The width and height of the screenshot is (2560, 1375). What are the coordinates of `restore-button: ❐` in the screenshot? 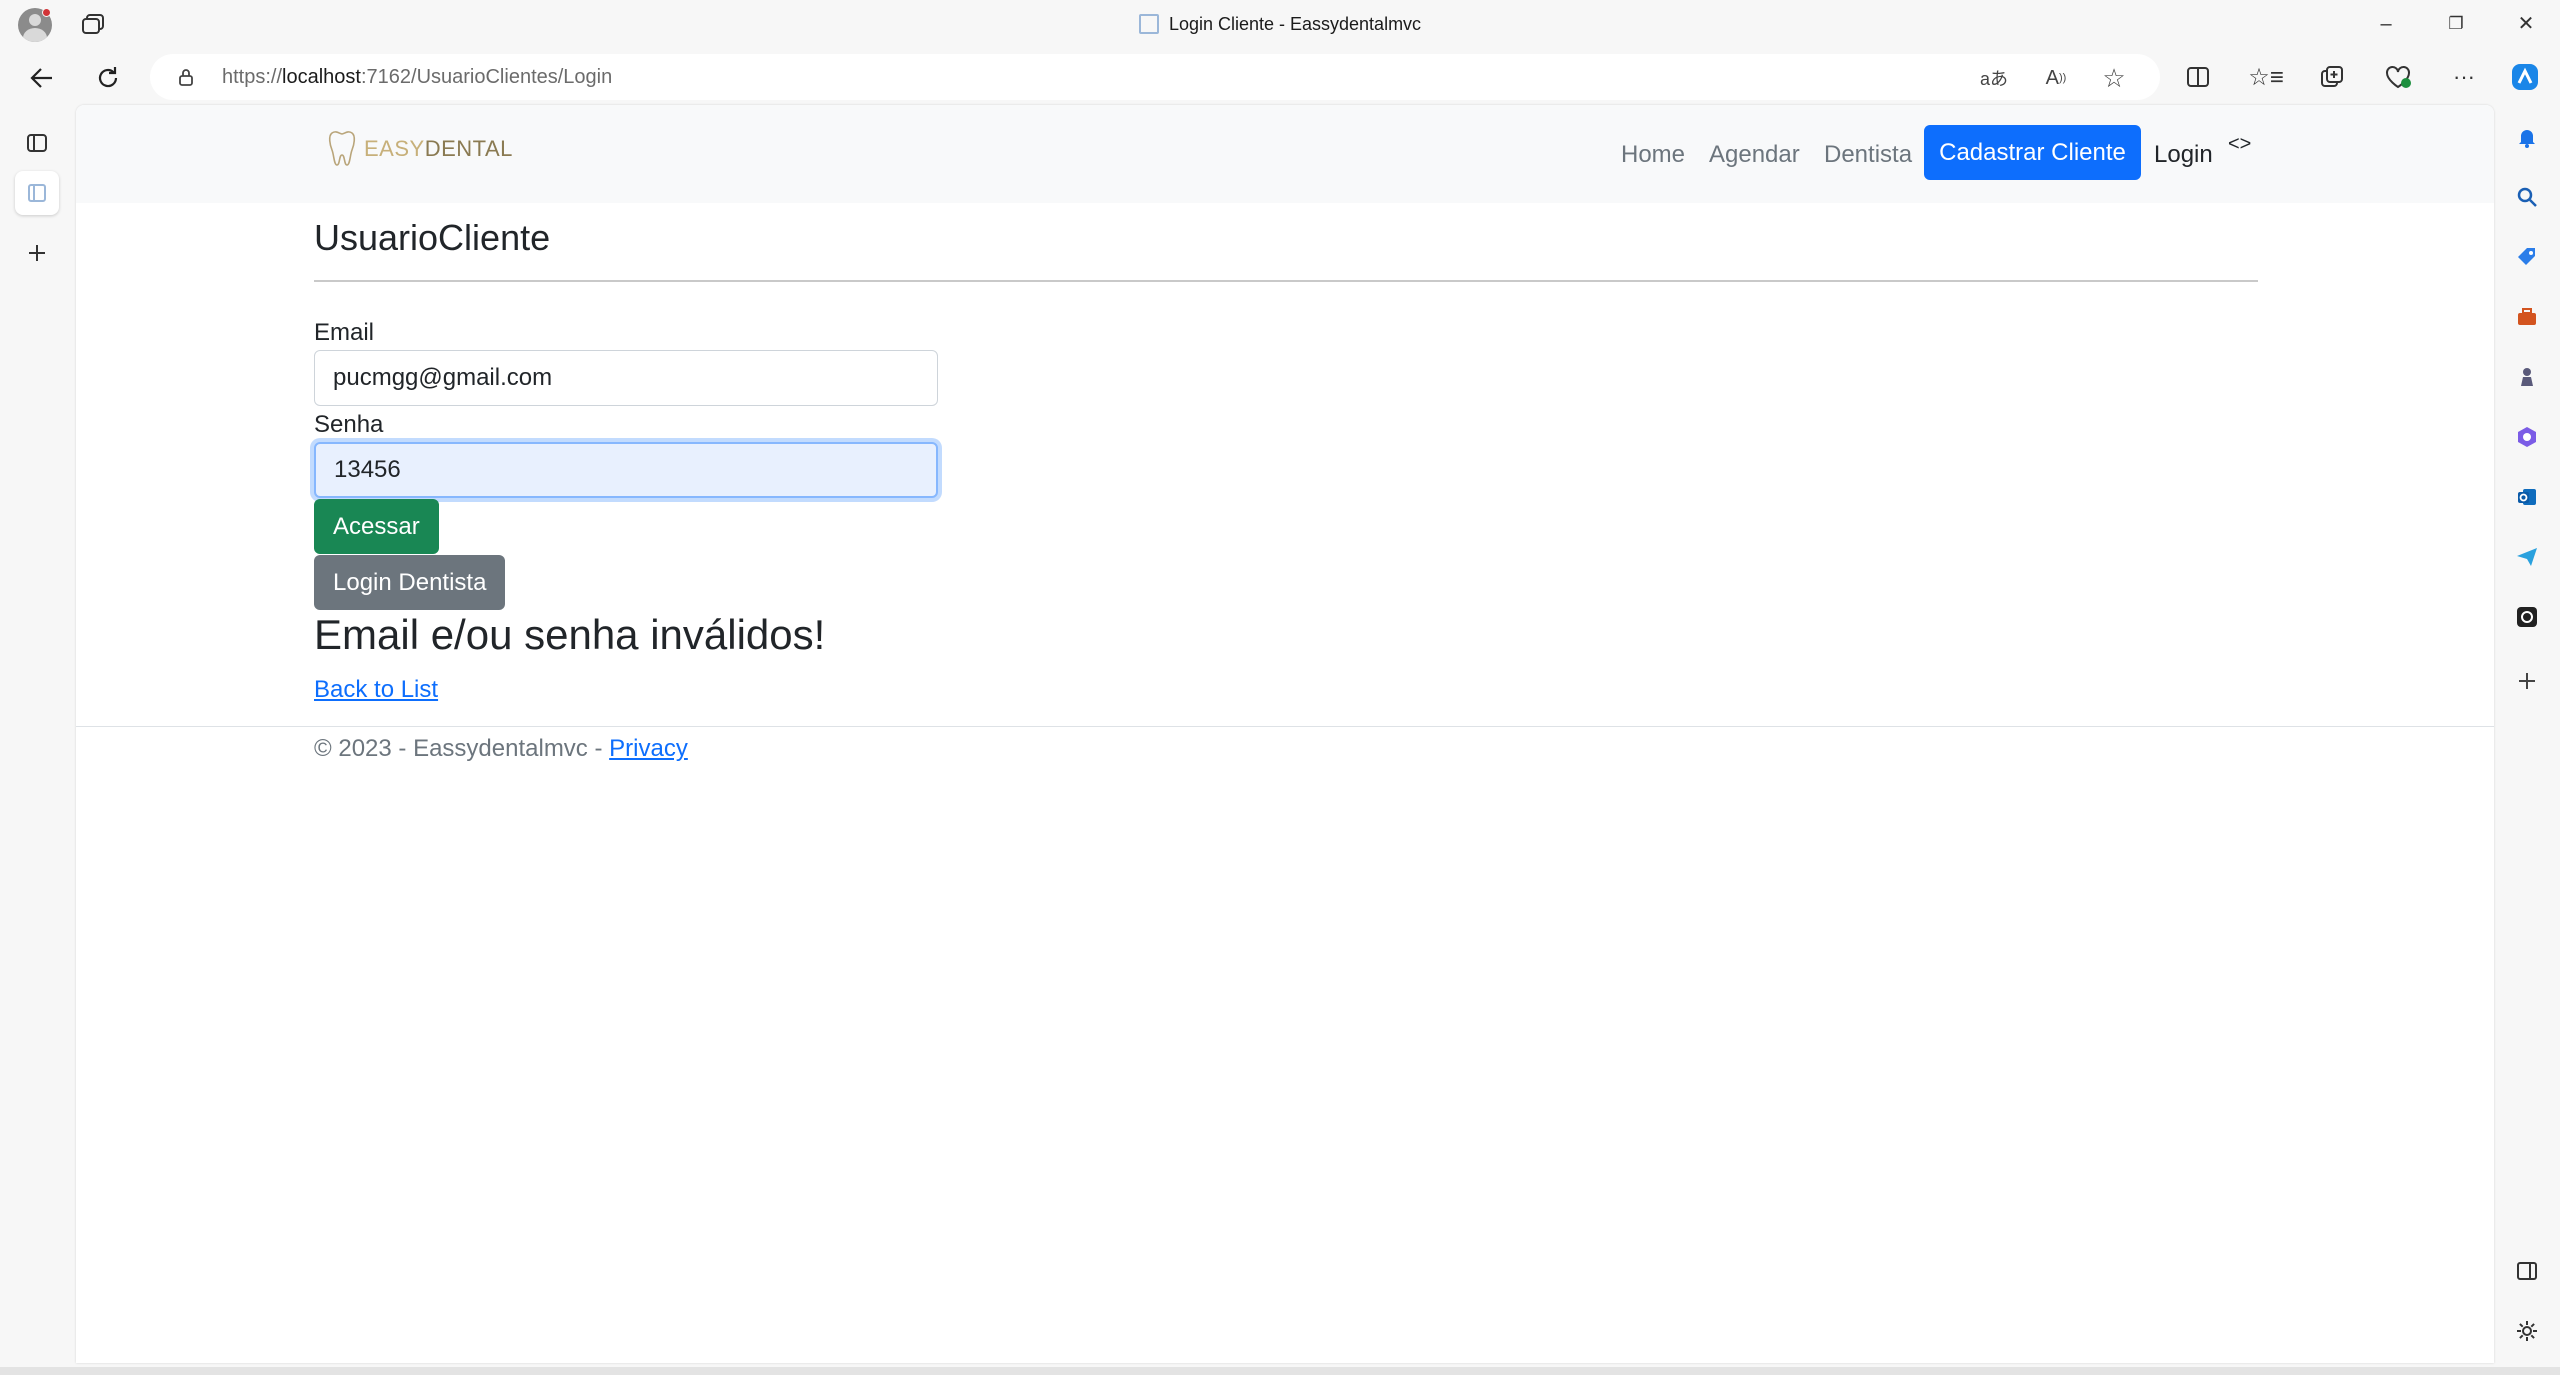 It's located at (2456, 24).